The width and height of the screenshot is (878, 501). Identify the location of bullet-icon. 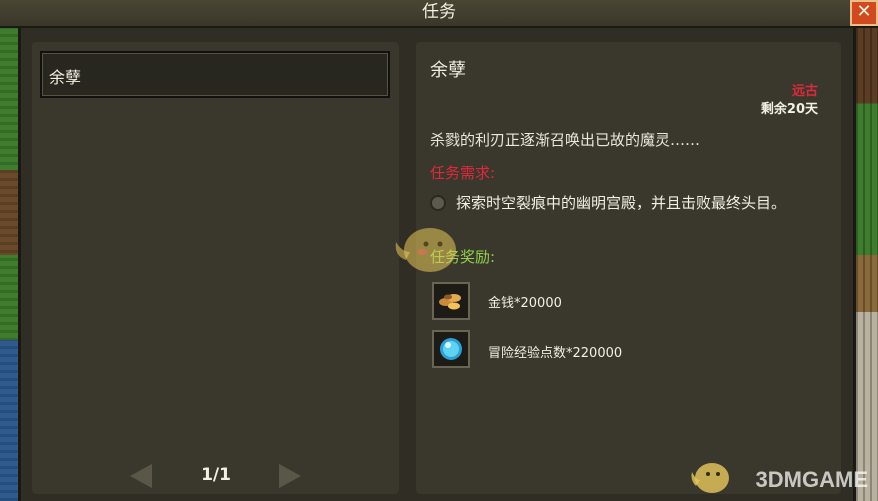
(438, 203).